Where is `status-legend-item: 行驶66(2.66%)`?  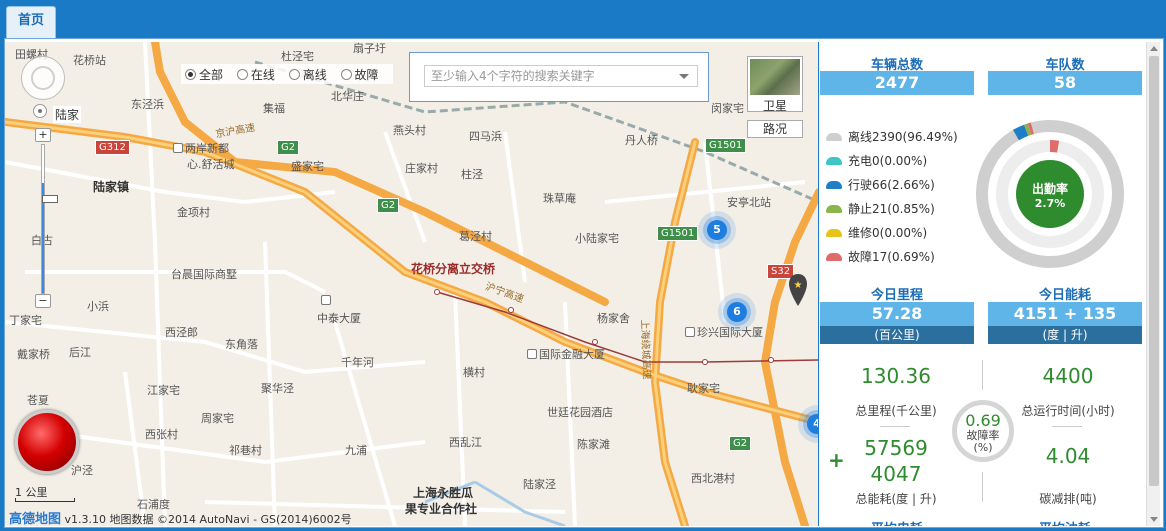
status-legend-item: 行驶66(2.66%) is located at coordinates (880, 184).